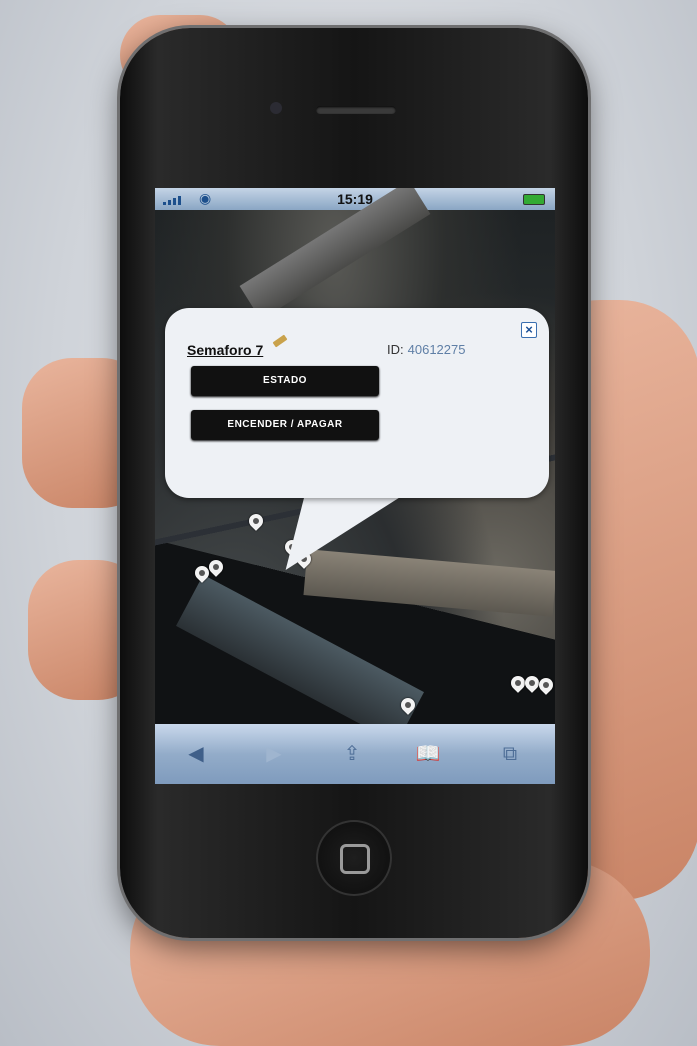 The height and width of the screenshot is (1046, 697). I want to click on share-icon: ⇪, so click(352, 754).